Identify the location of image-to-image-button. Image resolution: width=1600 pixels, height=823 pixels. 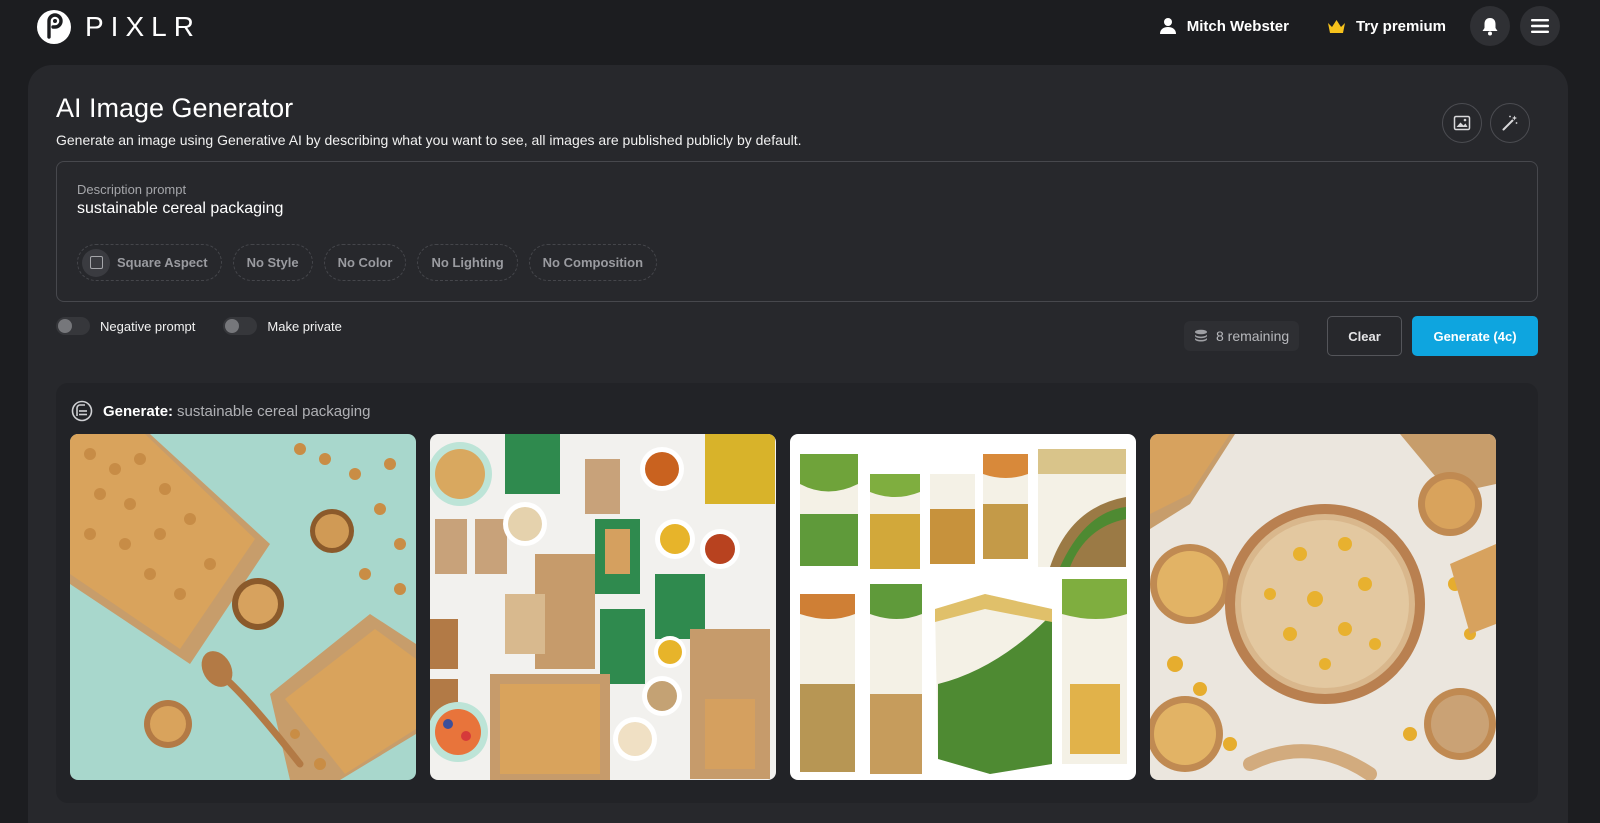
(1462, 123).